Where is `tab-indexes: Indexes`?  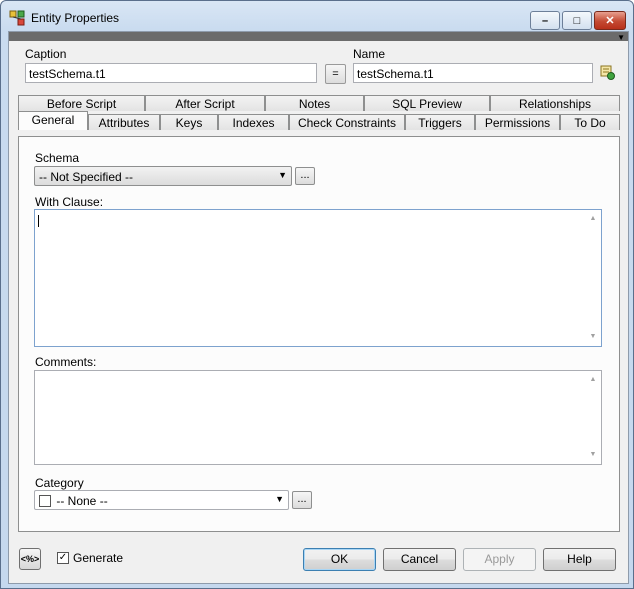
tab-indexes: Indexes is located at coordinates (253, 122).